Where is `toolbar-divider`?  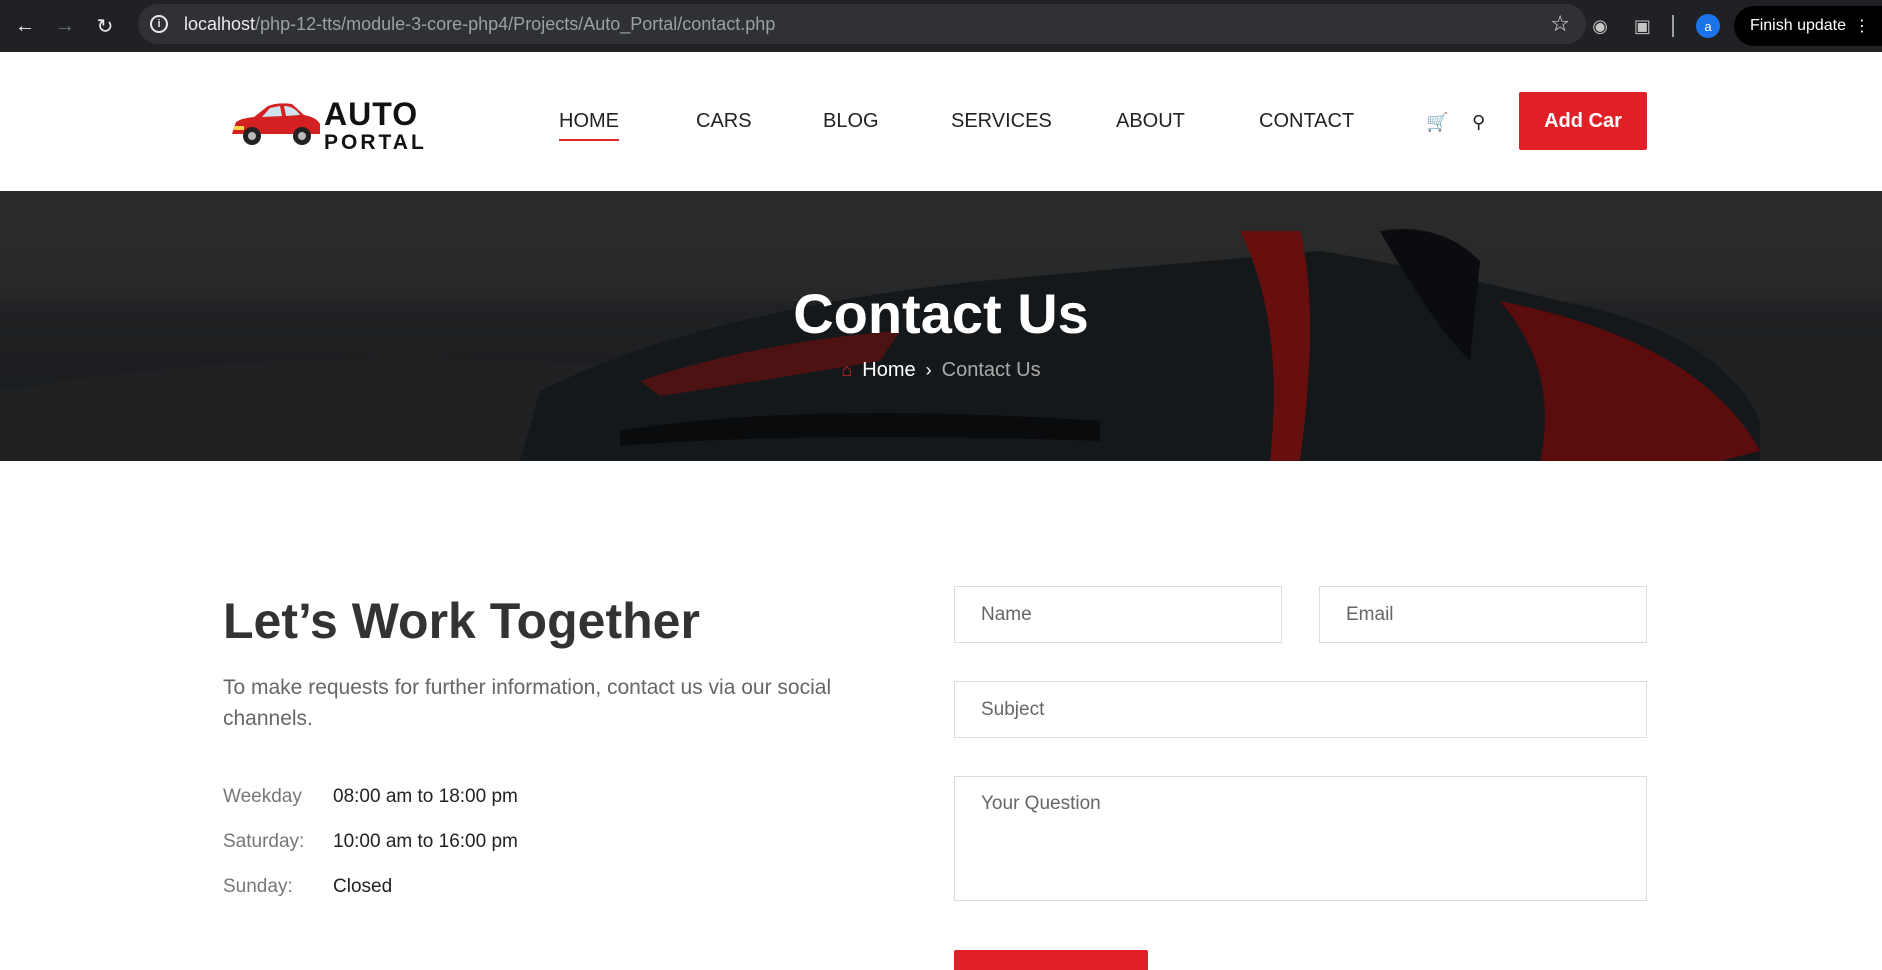
toolbar-divider is located at coordinates (1672, 26).